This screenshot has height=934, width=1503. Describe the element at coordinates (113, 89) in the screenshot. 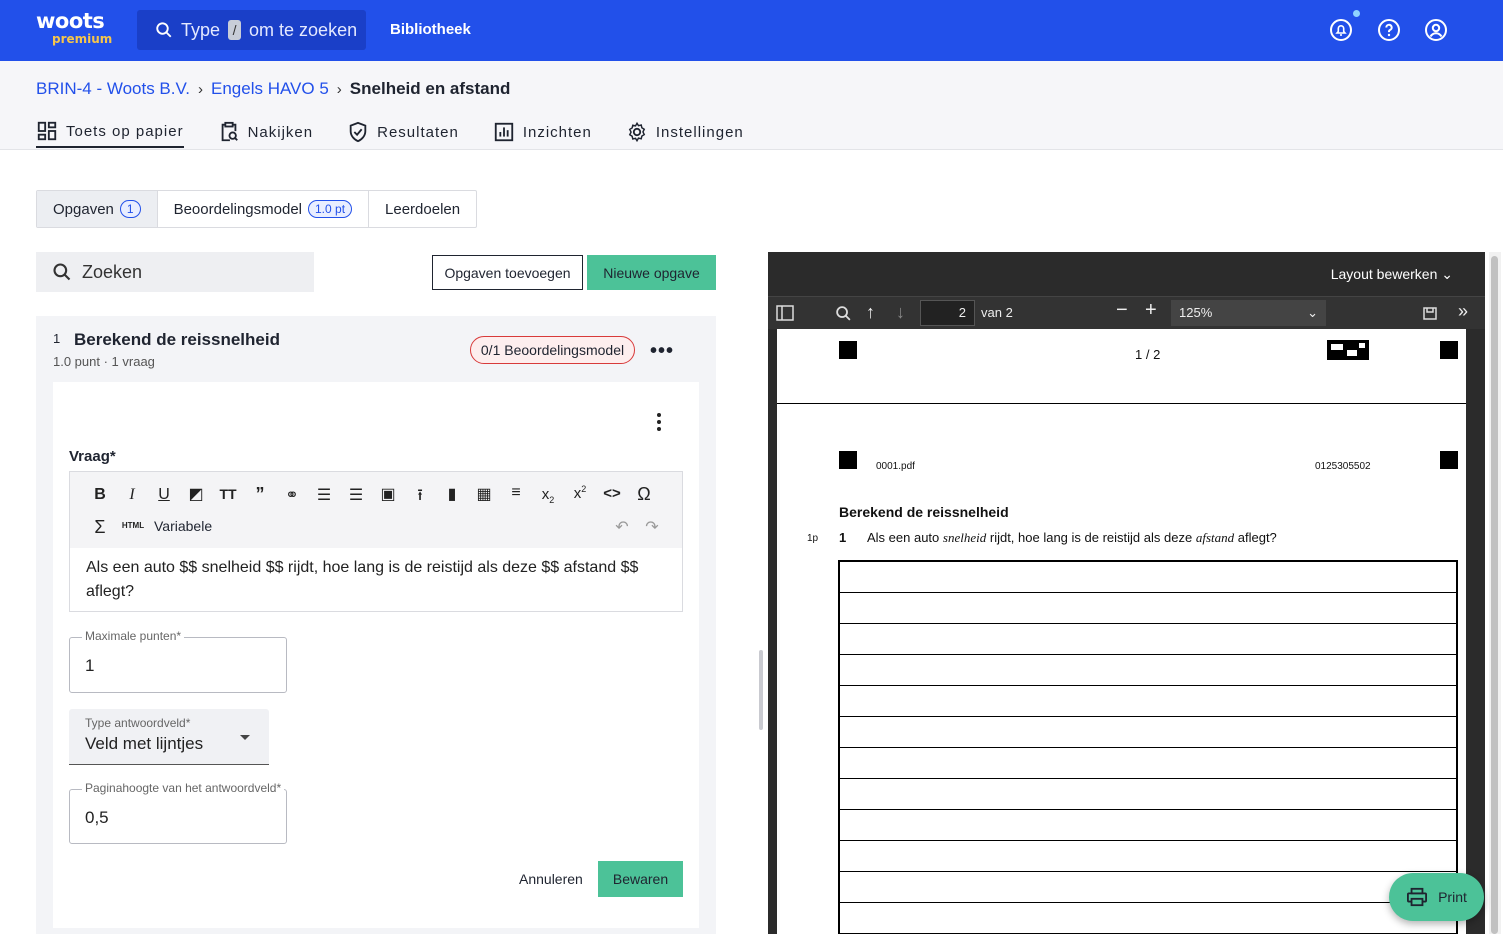

I see `breadcrumb-school: BRIN-4 - Woots B.V.` at that location.